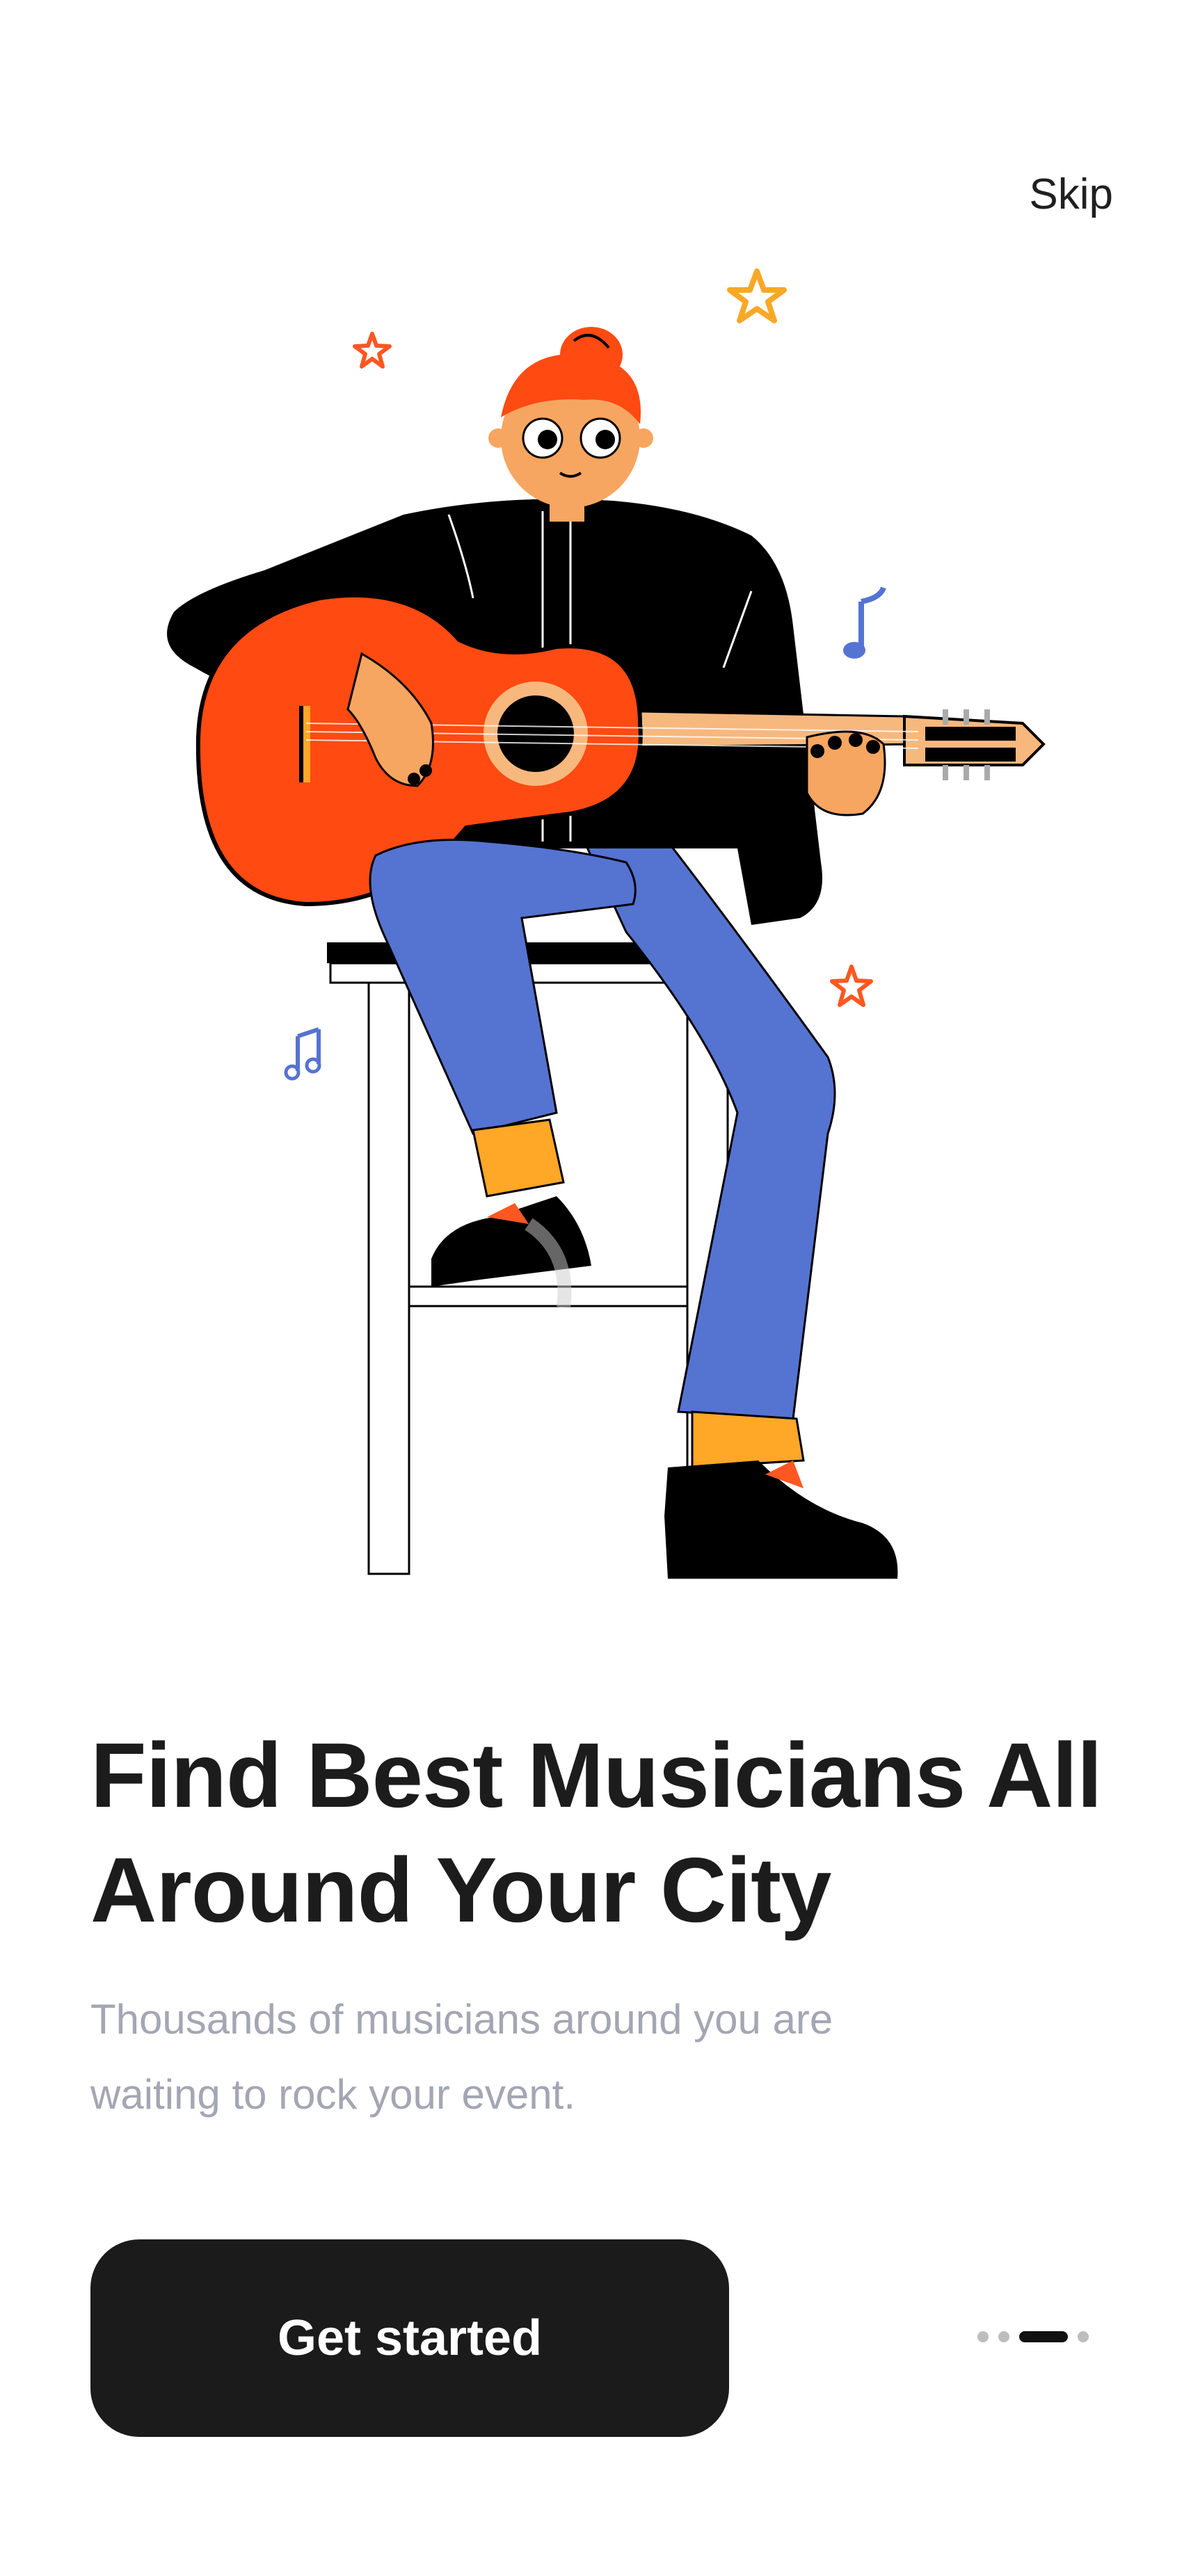 The image size is (1191, 2576). I want to click on title-line-1: Find Best Musicians All, so click(597, 1775).